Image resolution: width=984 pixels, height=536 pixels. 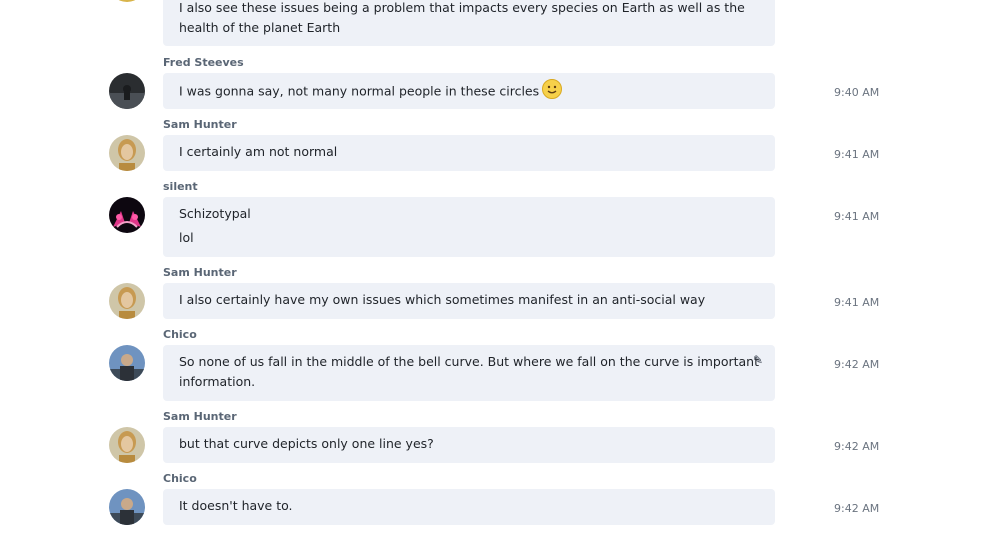 I want to click on message-text: health of the planet Earth, so click(x=260, y=27).